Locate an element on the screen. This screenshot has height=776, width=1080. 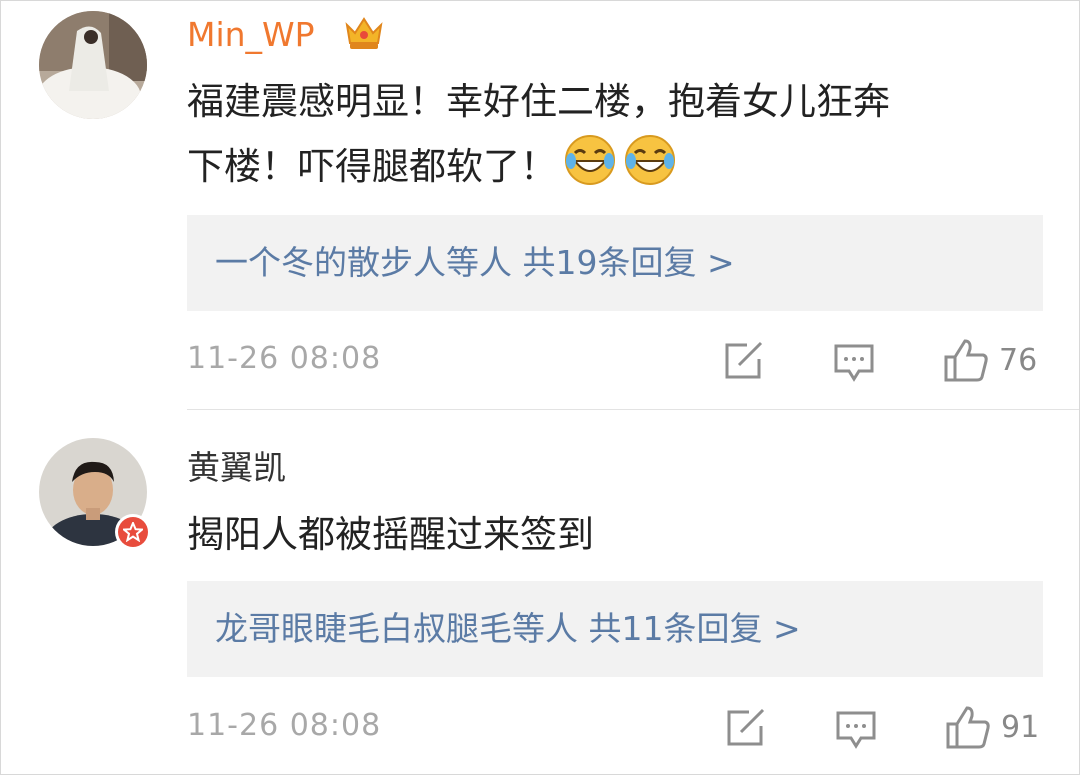
comment-text-line-2: 下楼！吓得腿都软了！ is located at coordinates (372, 166).